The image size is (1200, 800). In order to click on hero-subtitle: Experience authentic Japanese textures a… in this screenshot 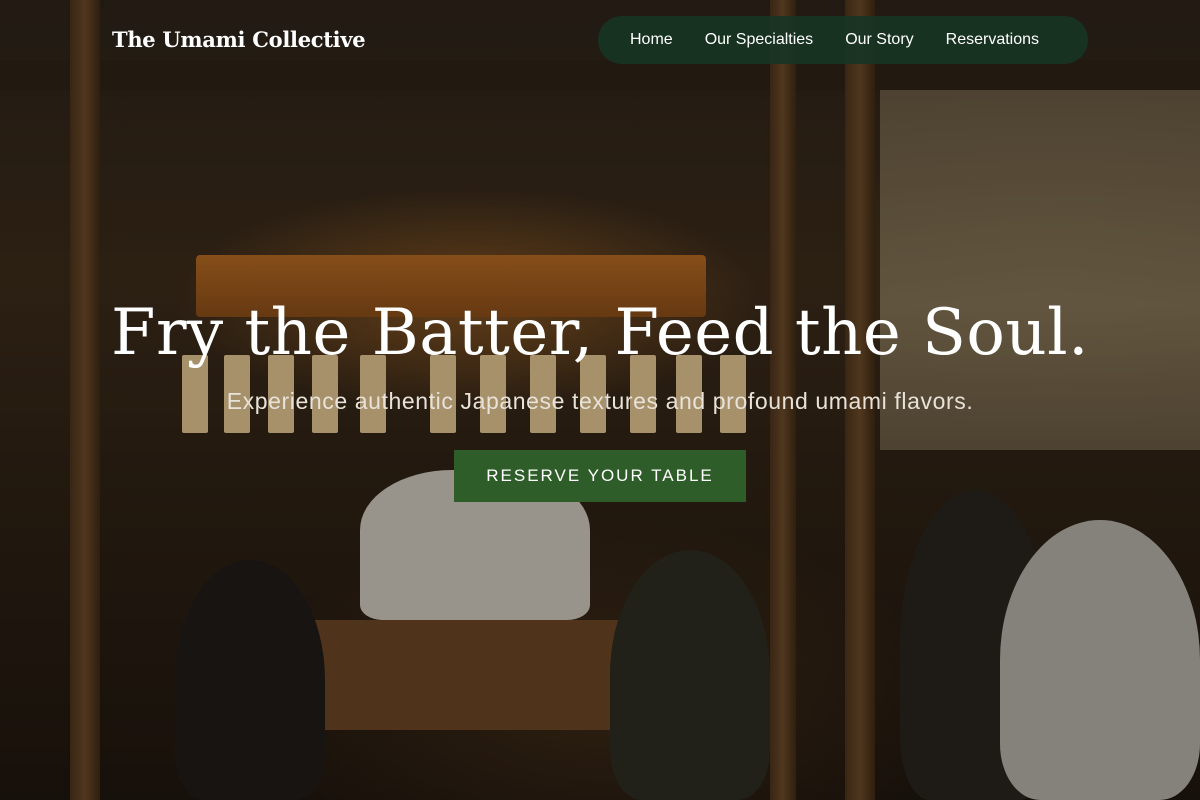, I will do `click(600, 401)`.